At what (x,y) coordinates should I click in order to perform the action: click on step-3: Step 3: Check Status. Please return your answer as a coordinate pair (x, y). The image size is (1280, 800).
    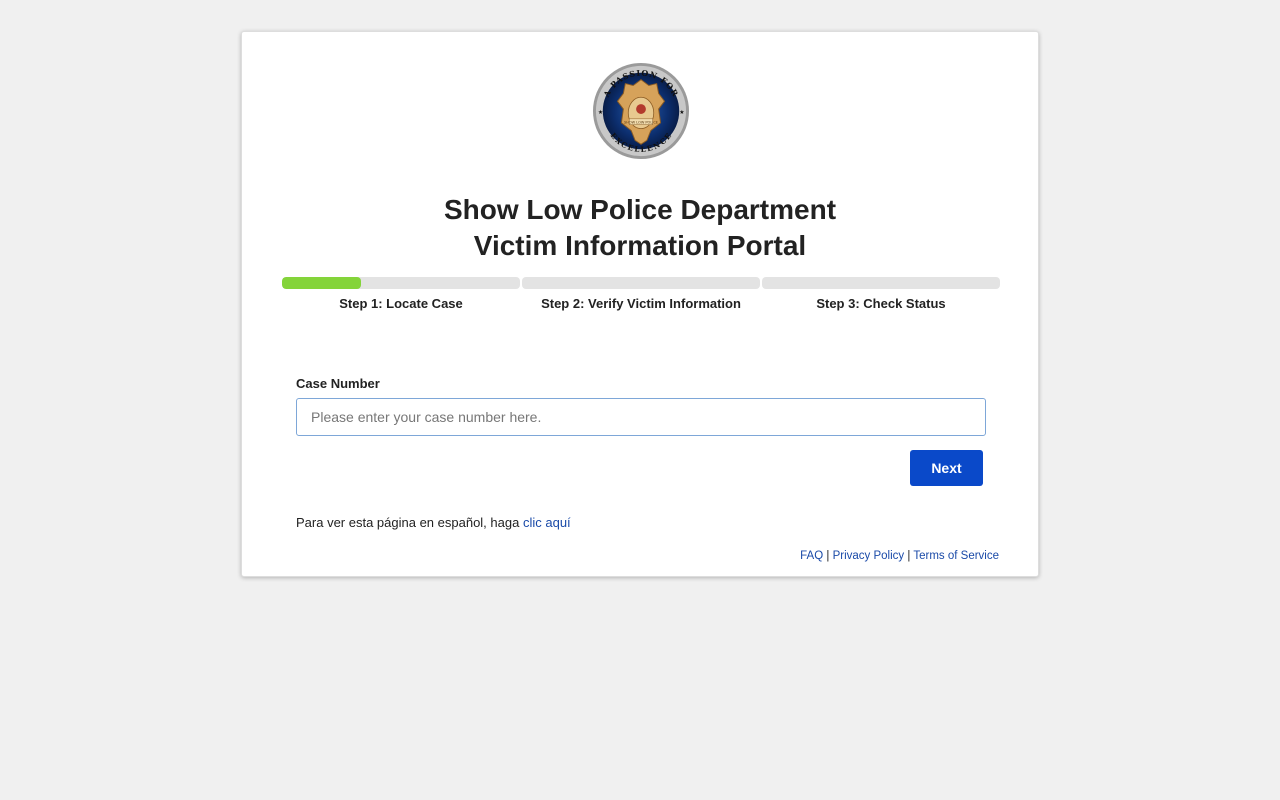
    Looking at the image, I should click on (881, 297).